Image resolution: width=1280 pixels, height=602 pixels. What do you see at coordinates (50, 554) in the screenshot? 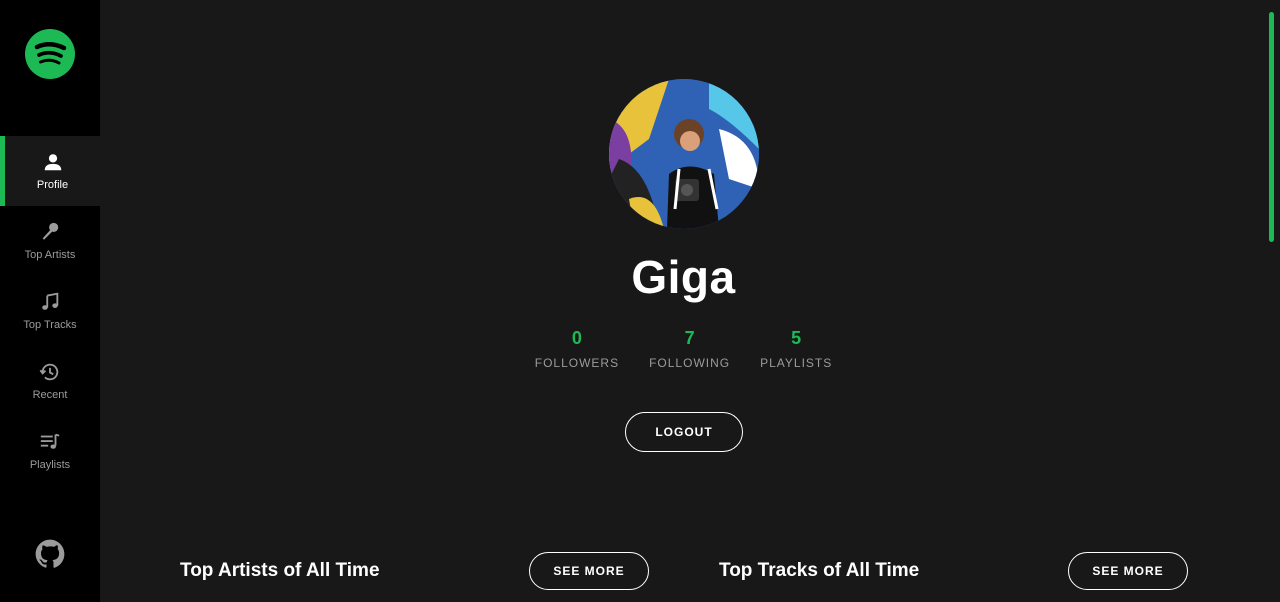
I see `github-icon` at bounding box center [50, 554].